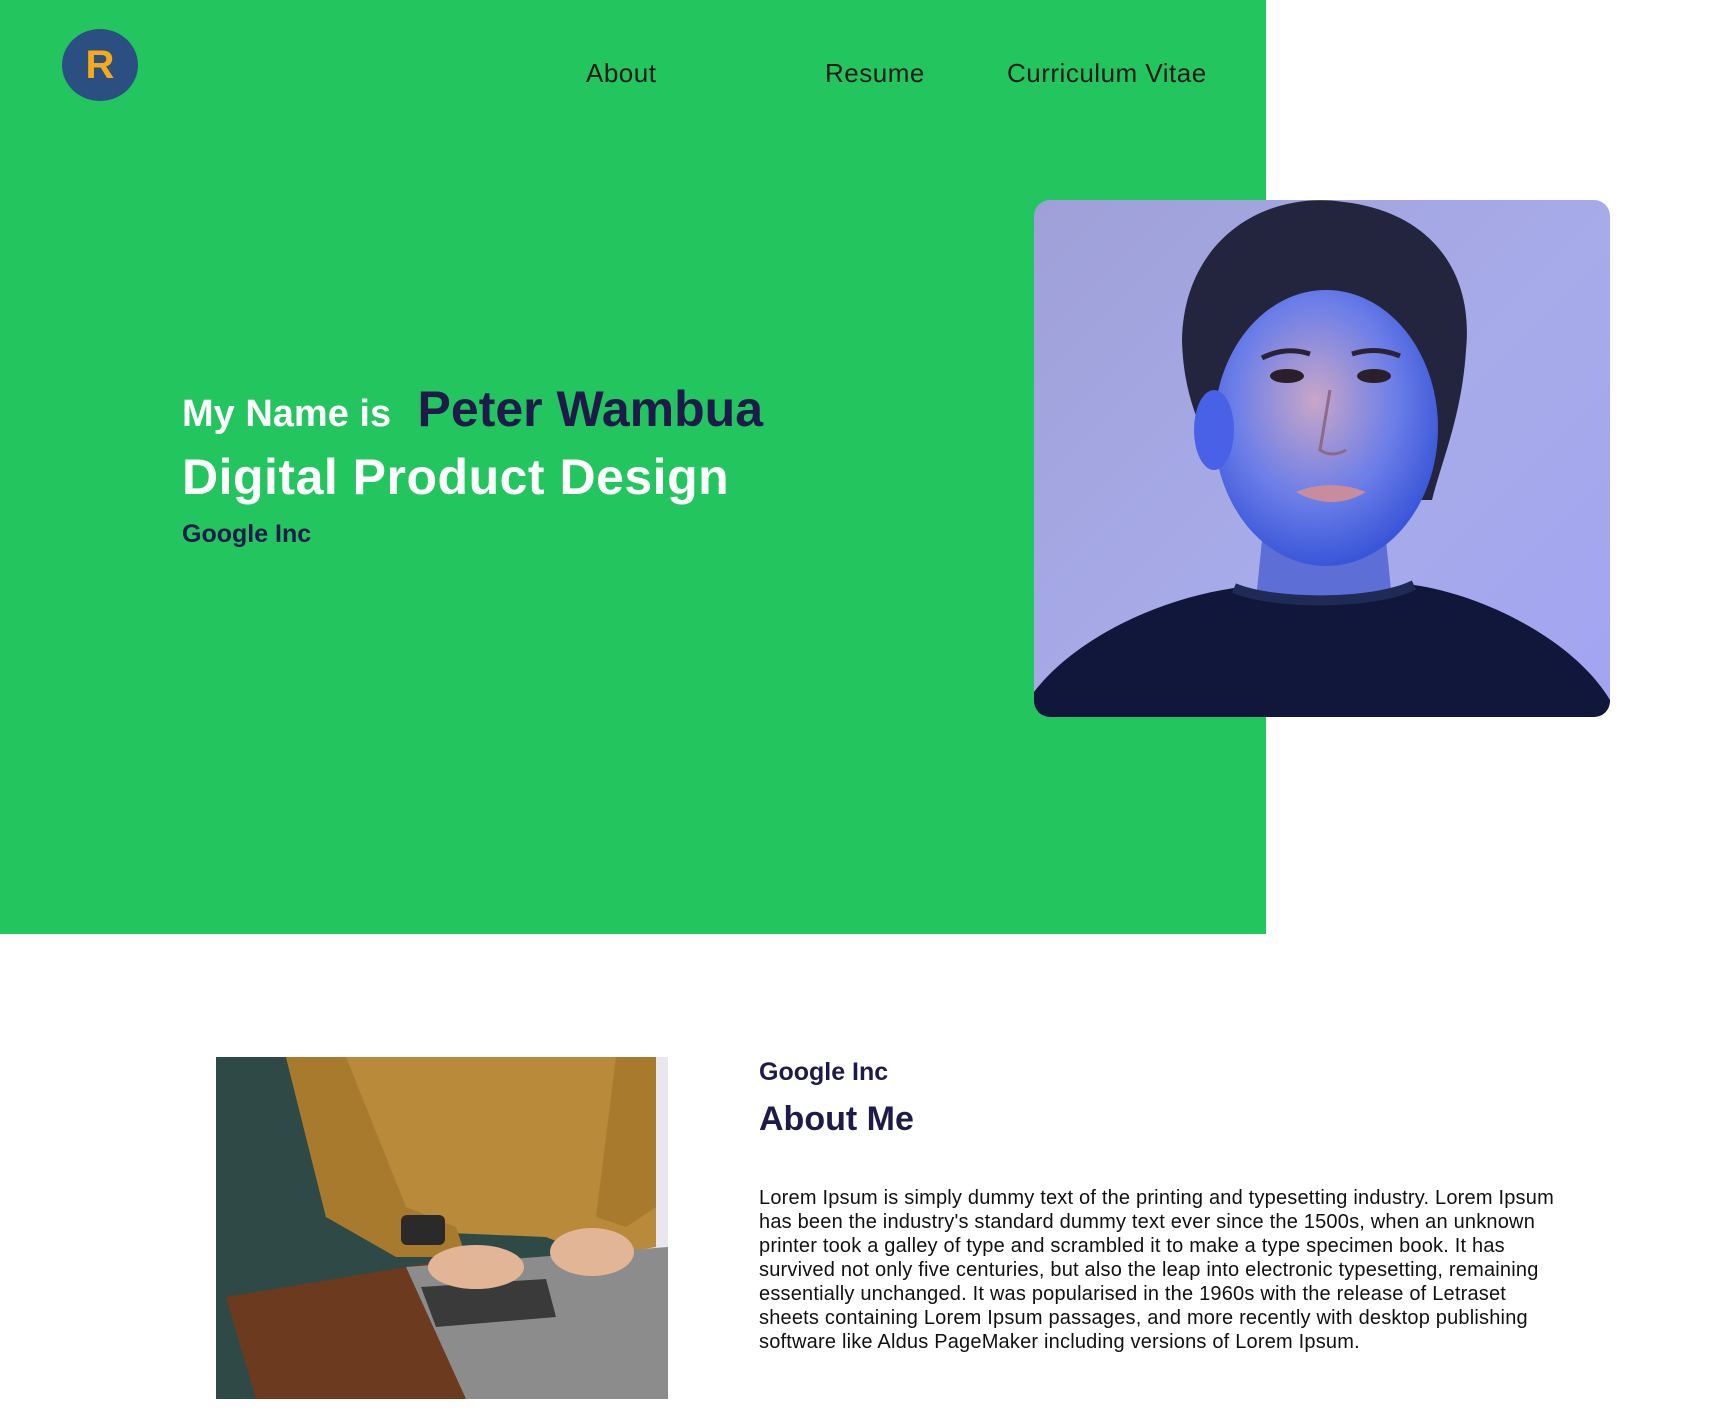  What do you see at coordinates (836, 1119) in the screenshot?
I see `about-heading: About Me` at bounding box center [836, 1119].